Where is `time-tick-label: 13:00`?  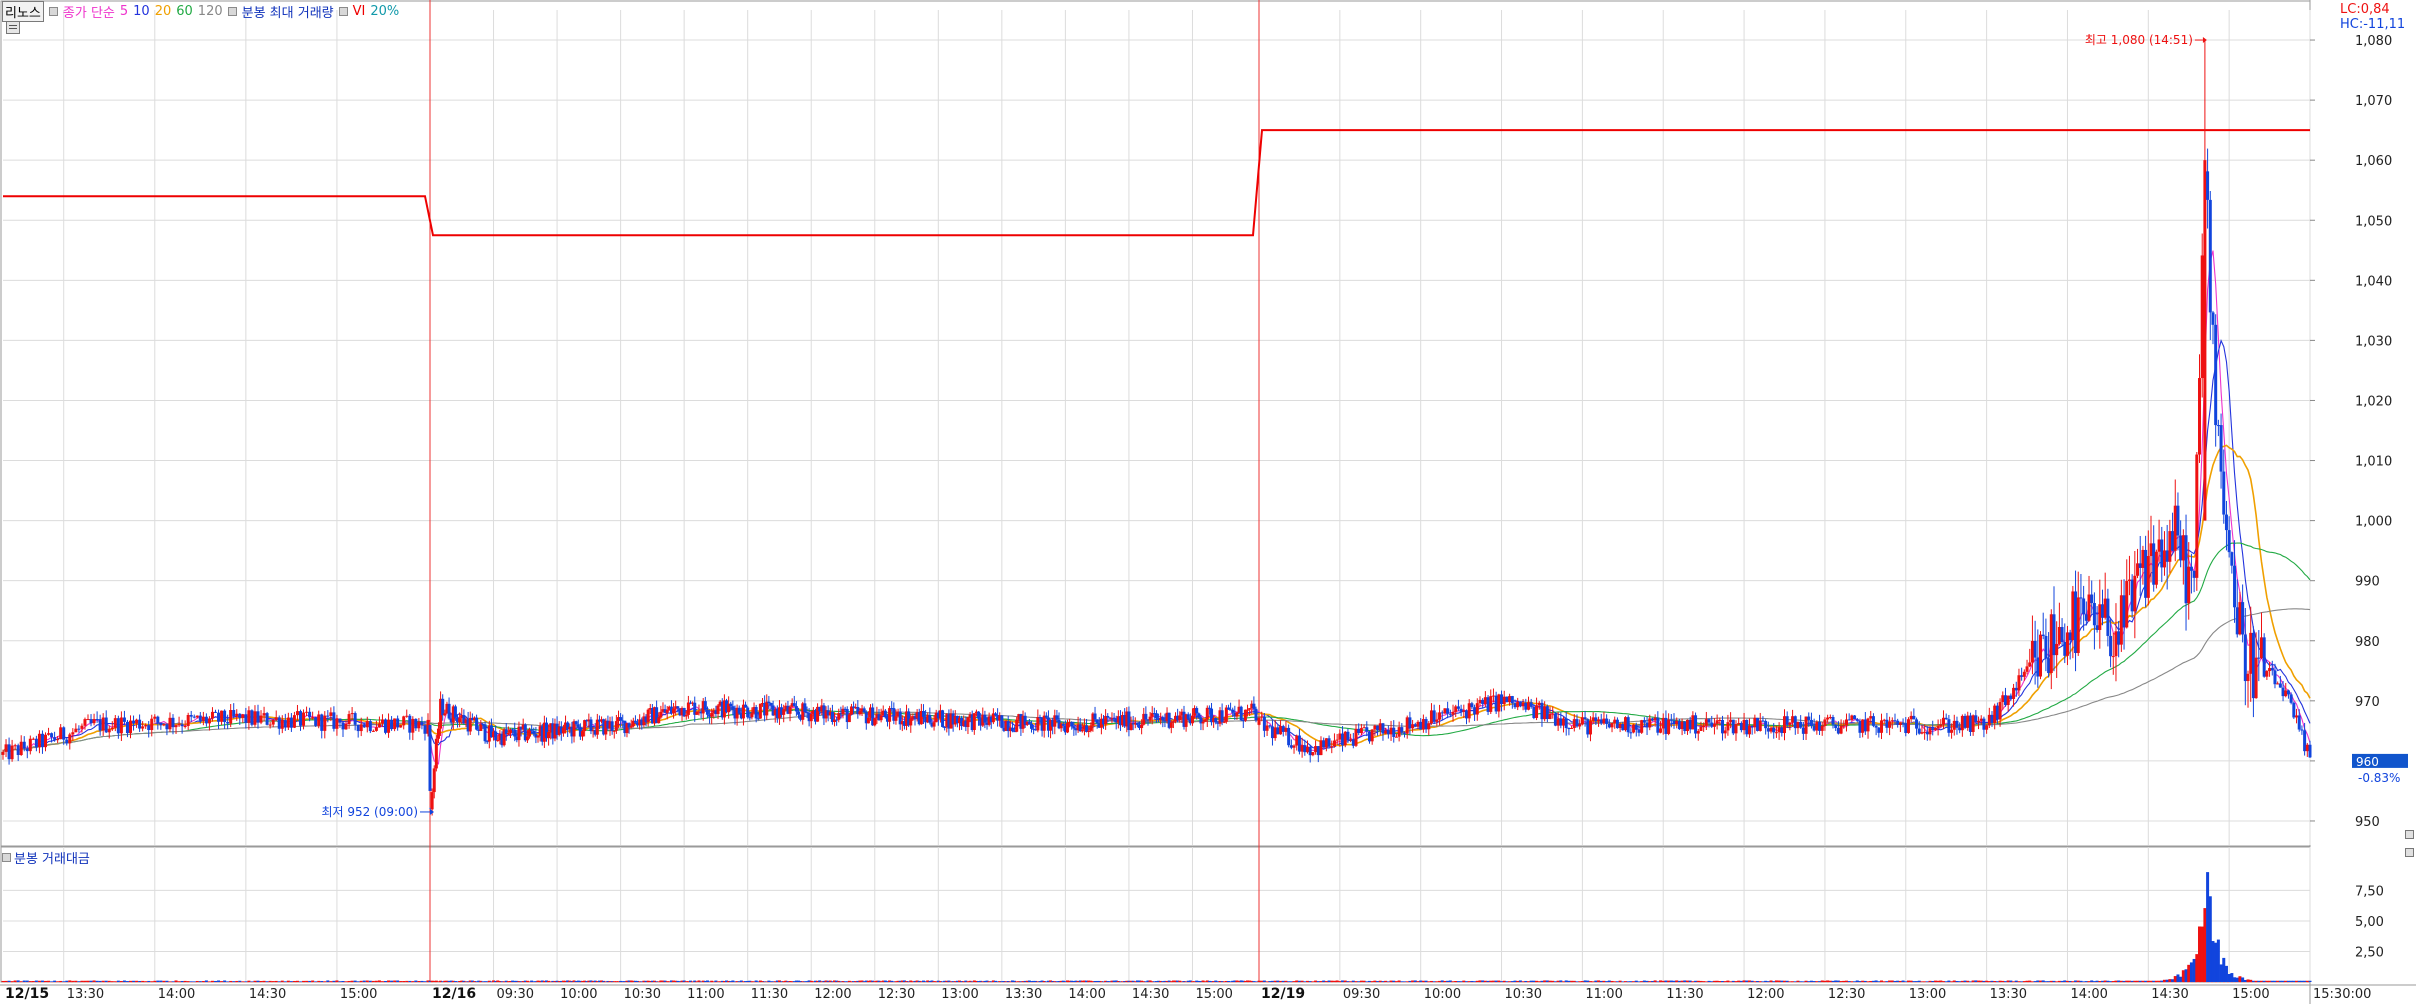 time-tick-label: 13:00 is located at coordinates (959, 994).